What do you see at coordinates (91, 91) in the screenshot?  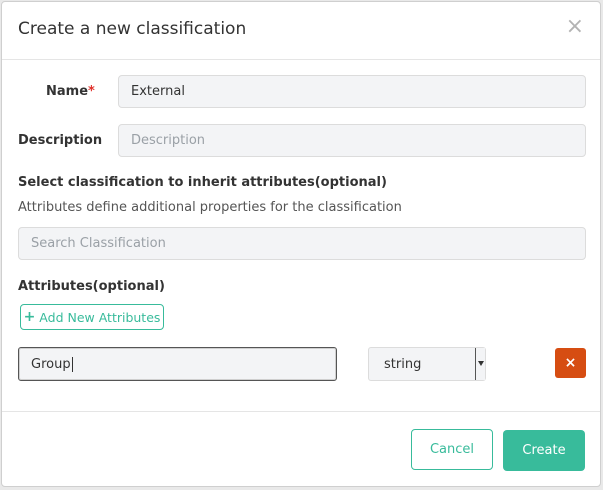 I see `required-mark: *` at bounding box center [91, 91].